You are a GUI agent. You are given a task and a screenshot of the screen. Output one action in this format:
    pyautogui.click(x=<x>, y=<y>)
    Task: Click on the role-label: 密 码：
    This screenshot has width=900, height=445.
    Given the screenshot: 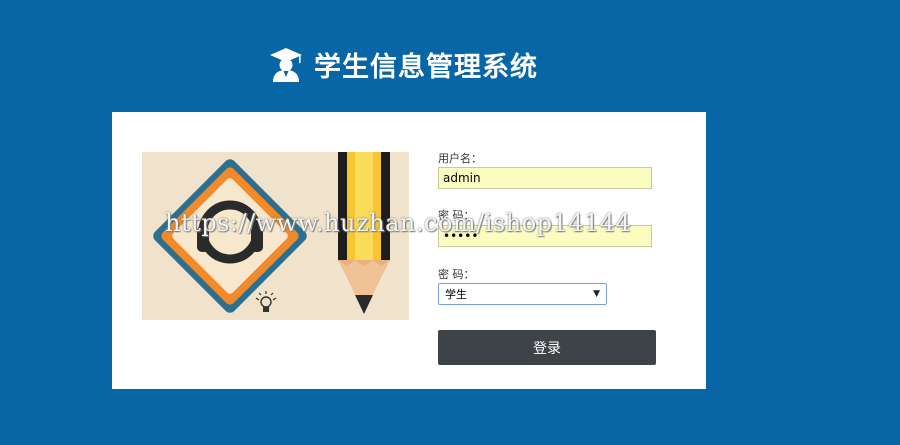 What is the action you would take?
    pyautogui.click(x=456, y=274)
    